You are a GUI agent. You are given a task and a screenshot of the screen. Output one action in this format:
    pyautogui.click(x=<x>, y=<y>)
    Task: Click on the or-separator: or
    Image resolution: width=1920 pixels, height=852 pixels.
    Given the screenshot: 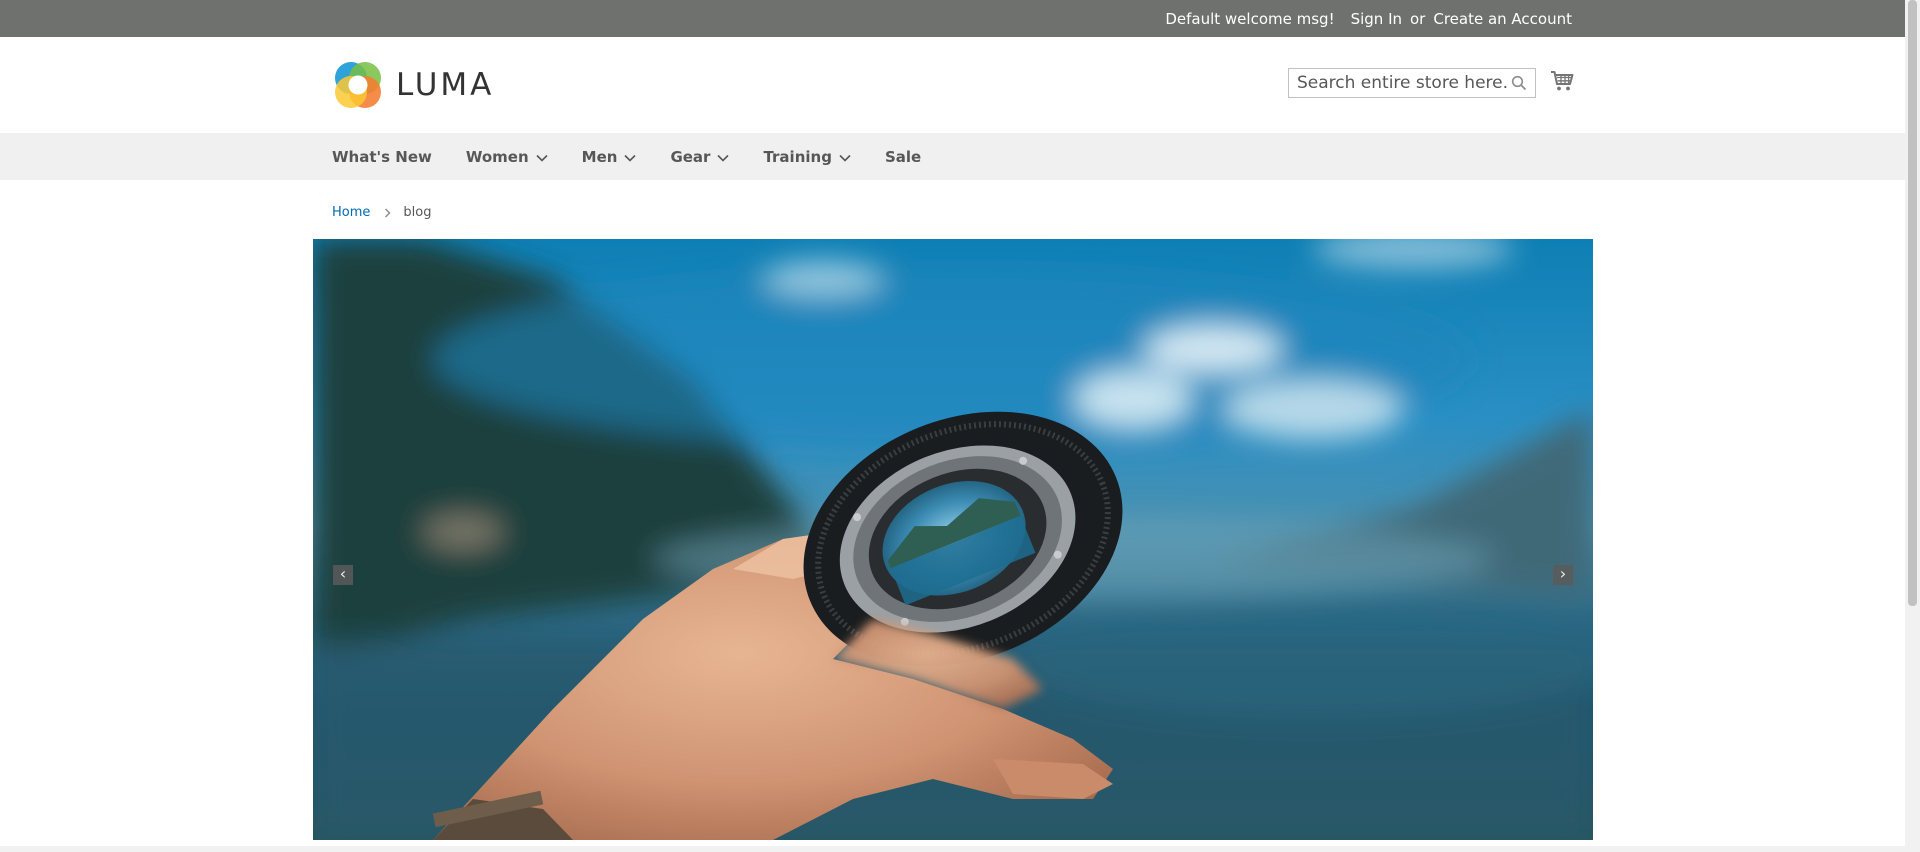 What is the action you would take?
    pyautogui.click(x=1418, y=18)
    